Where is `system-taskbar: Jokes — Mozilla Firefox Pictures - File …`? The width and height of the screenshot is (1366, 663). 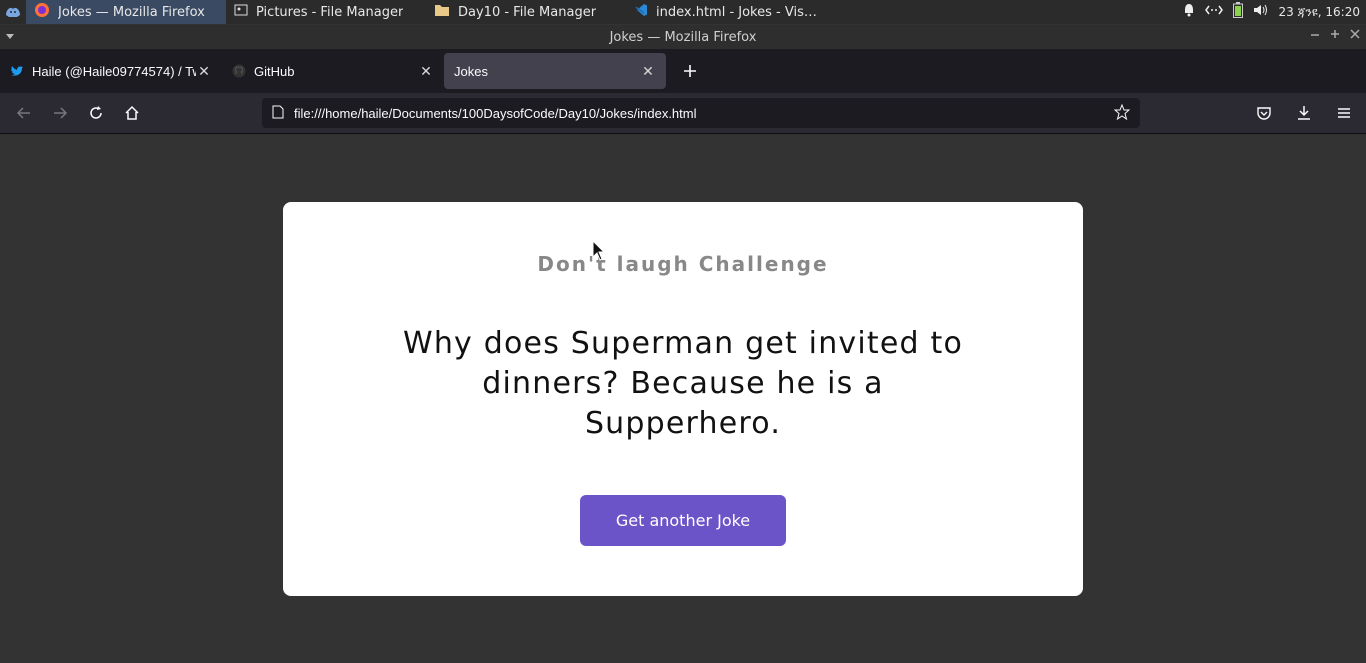
system-taskbar: Jokes — Mozilla Firefox Pictures - File … is located at coordinates (683, 12).